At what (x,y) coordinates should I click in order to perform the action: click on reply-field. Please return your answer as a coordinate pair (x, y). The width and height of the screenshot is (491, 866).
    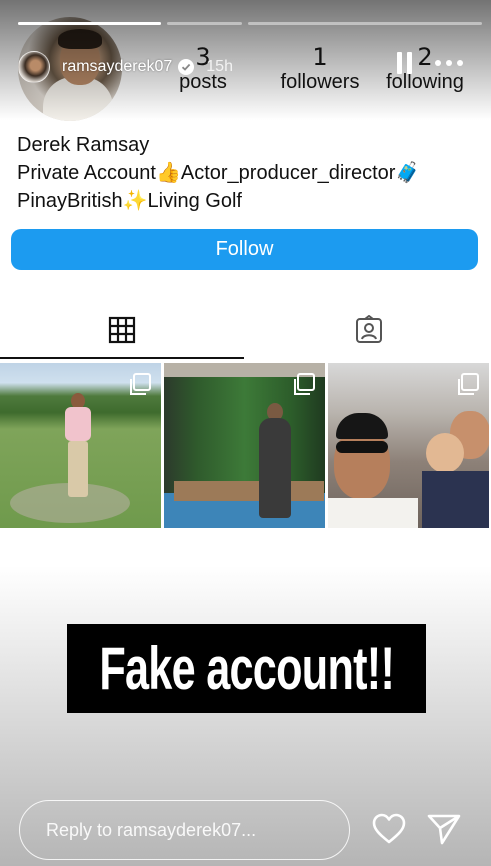
    Looking at the image, I should click on (184, 830).